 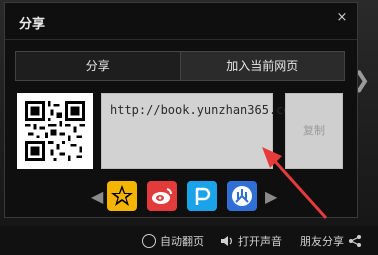 I want to click on p-share-icon, so click(x=202, y=196).